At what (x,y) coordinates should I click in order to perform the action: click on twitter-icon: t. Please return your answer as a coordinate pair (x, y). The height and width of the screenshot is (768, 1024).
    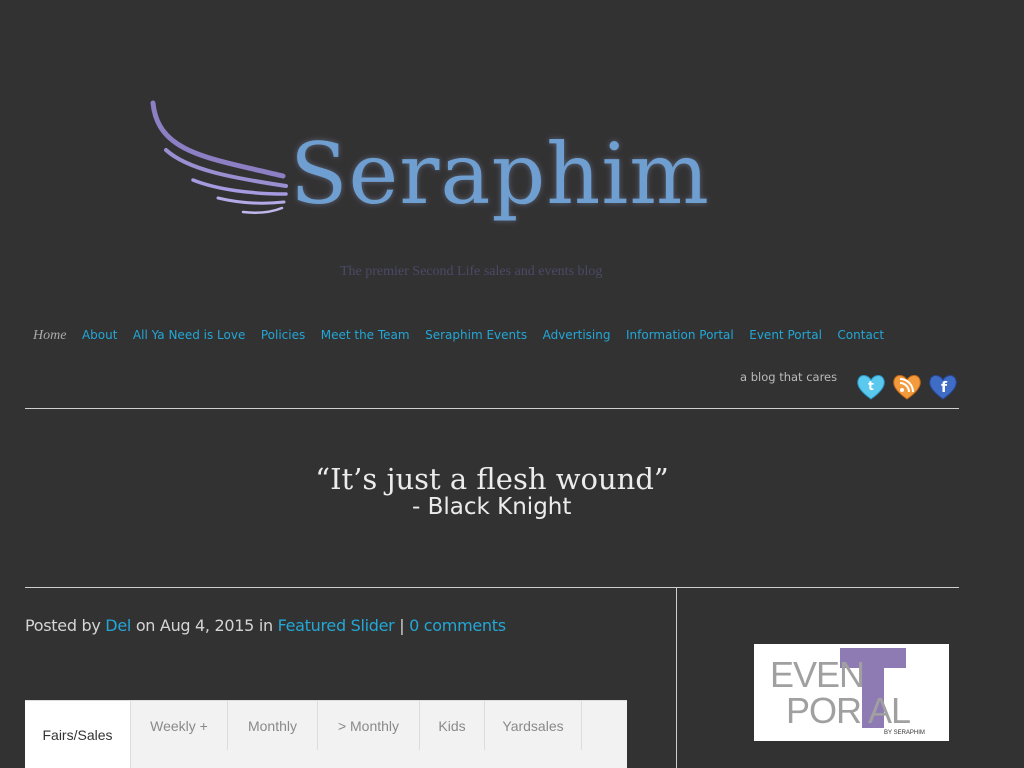
    Looking at the image, I should click on (871, 386).